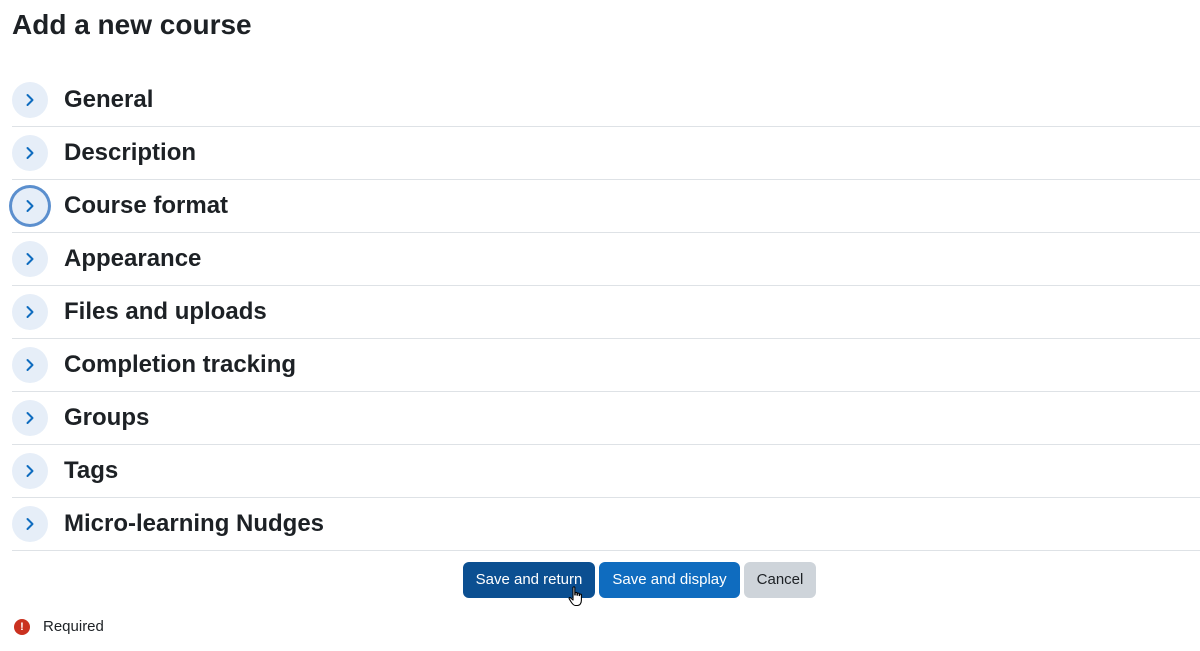 This screenshot has height=651, width=1200. What do you see at coordinates (606, 365) in the screenshot?
I see `section-completion-tracking: Completion tracking` at bounding box center [606, 365].